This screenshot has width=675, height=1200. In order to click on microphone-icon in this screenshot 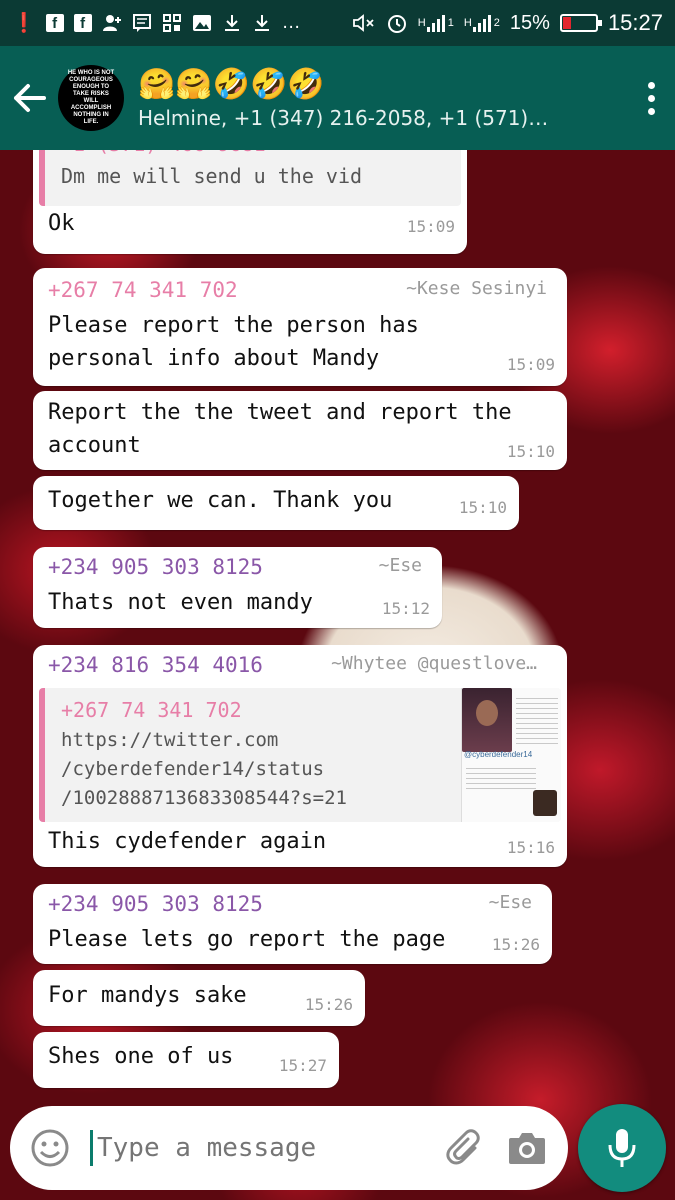, I will do `click(622, 1148)`.